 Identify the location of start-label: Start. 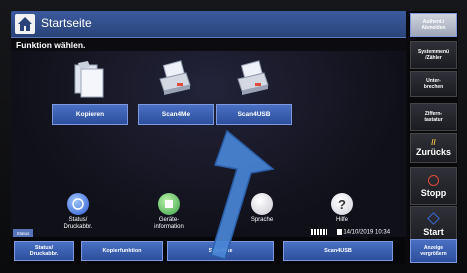
(433, 231).